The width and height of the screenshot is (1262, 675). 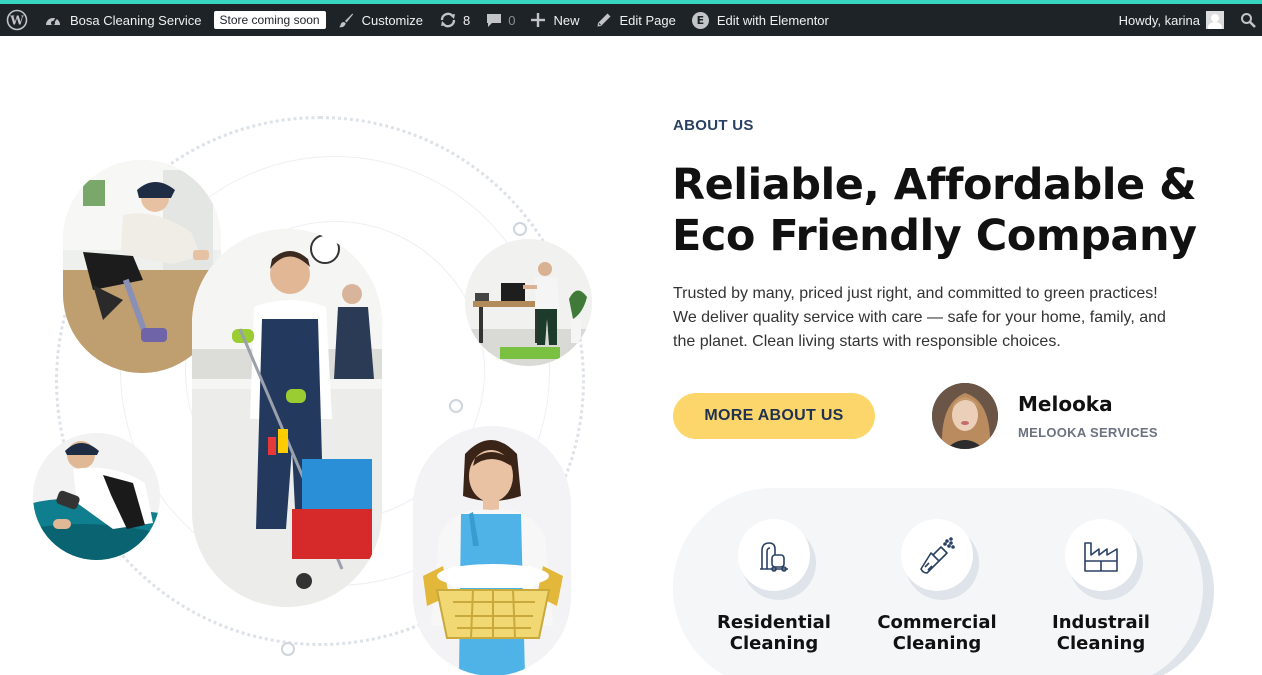 What do you see at coordinates (494, 20) in the screenshot?
I see `comment-icon` at bounding box center [494, 20].